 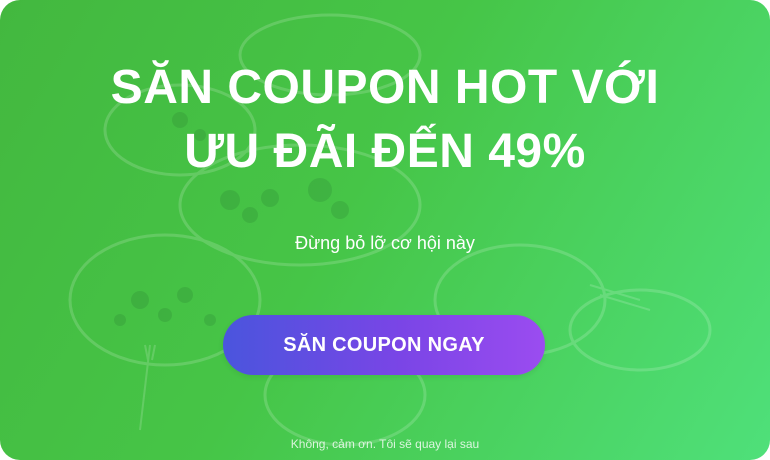 What do you see at coordinates (385, 243) in the screenshot?
I see `subtext: Đừng bỏ lỡ cơ hội này` at bounding box center [385, 243].